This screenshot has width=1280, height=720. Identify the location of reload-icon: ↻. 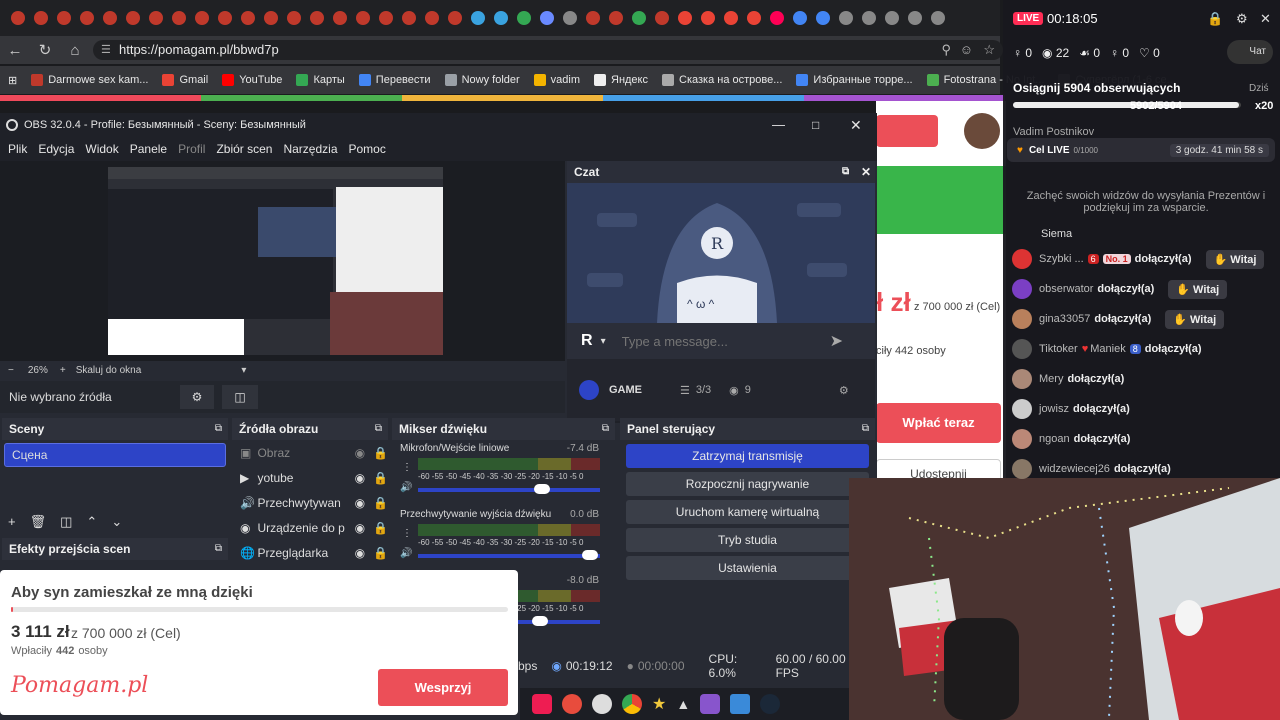
(45, 50).